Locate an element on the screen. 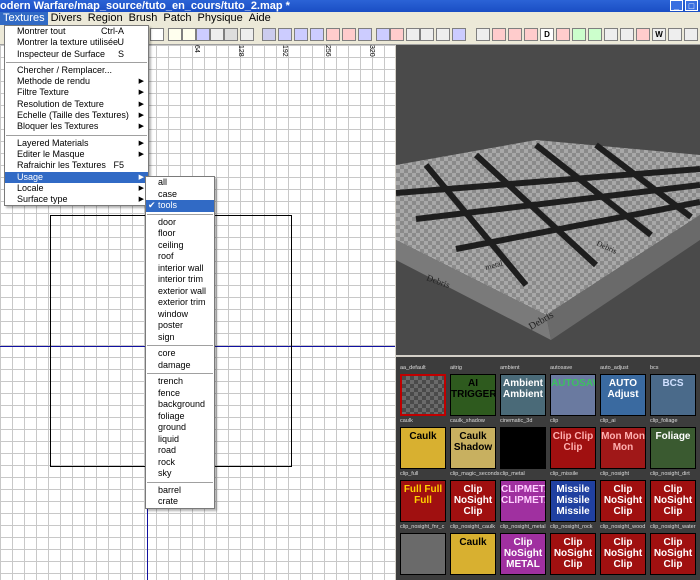 This screenshot has height=580, width=700. usage-item-core: core is located at coordinates (180, 354).